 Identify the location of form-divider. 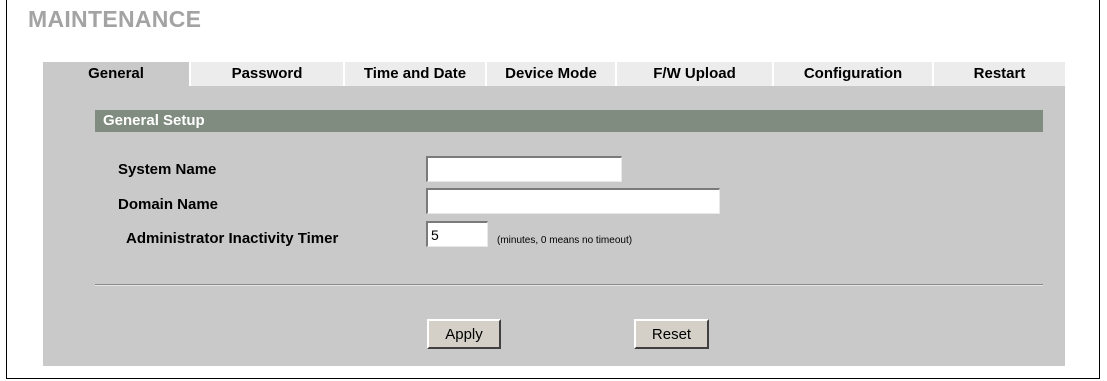
(569, 285).